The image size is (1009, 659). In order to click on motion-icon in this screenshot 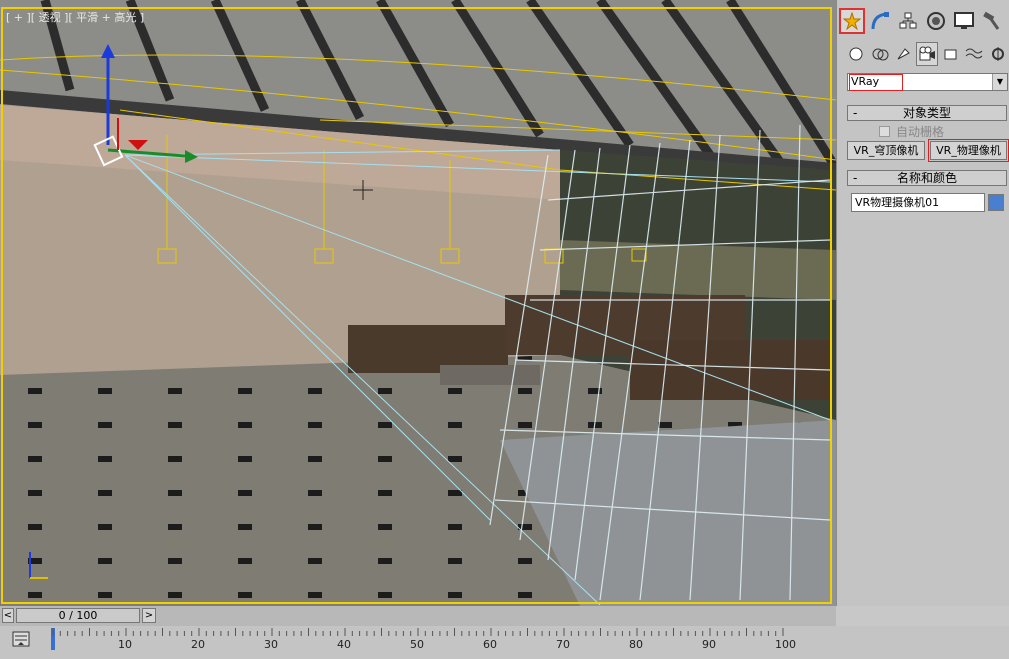, I will do `click(936, 21)`.